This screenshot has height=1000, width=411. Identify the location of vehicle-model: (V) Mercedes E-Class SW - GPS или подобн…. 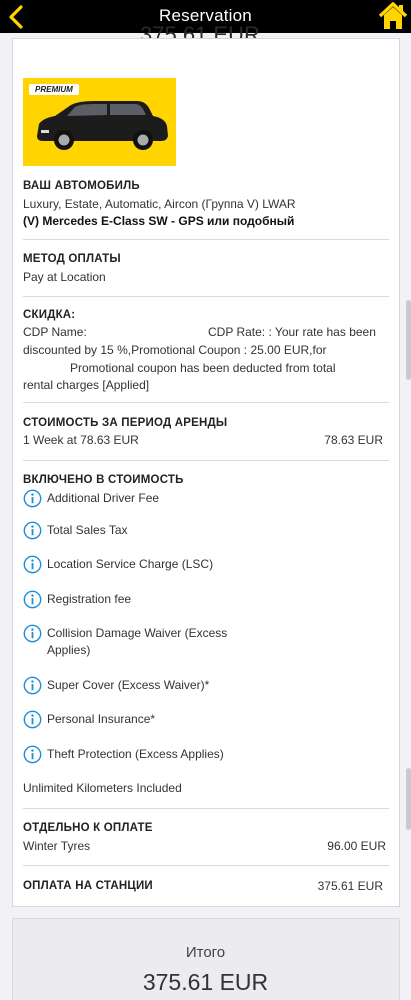
(159, 221).